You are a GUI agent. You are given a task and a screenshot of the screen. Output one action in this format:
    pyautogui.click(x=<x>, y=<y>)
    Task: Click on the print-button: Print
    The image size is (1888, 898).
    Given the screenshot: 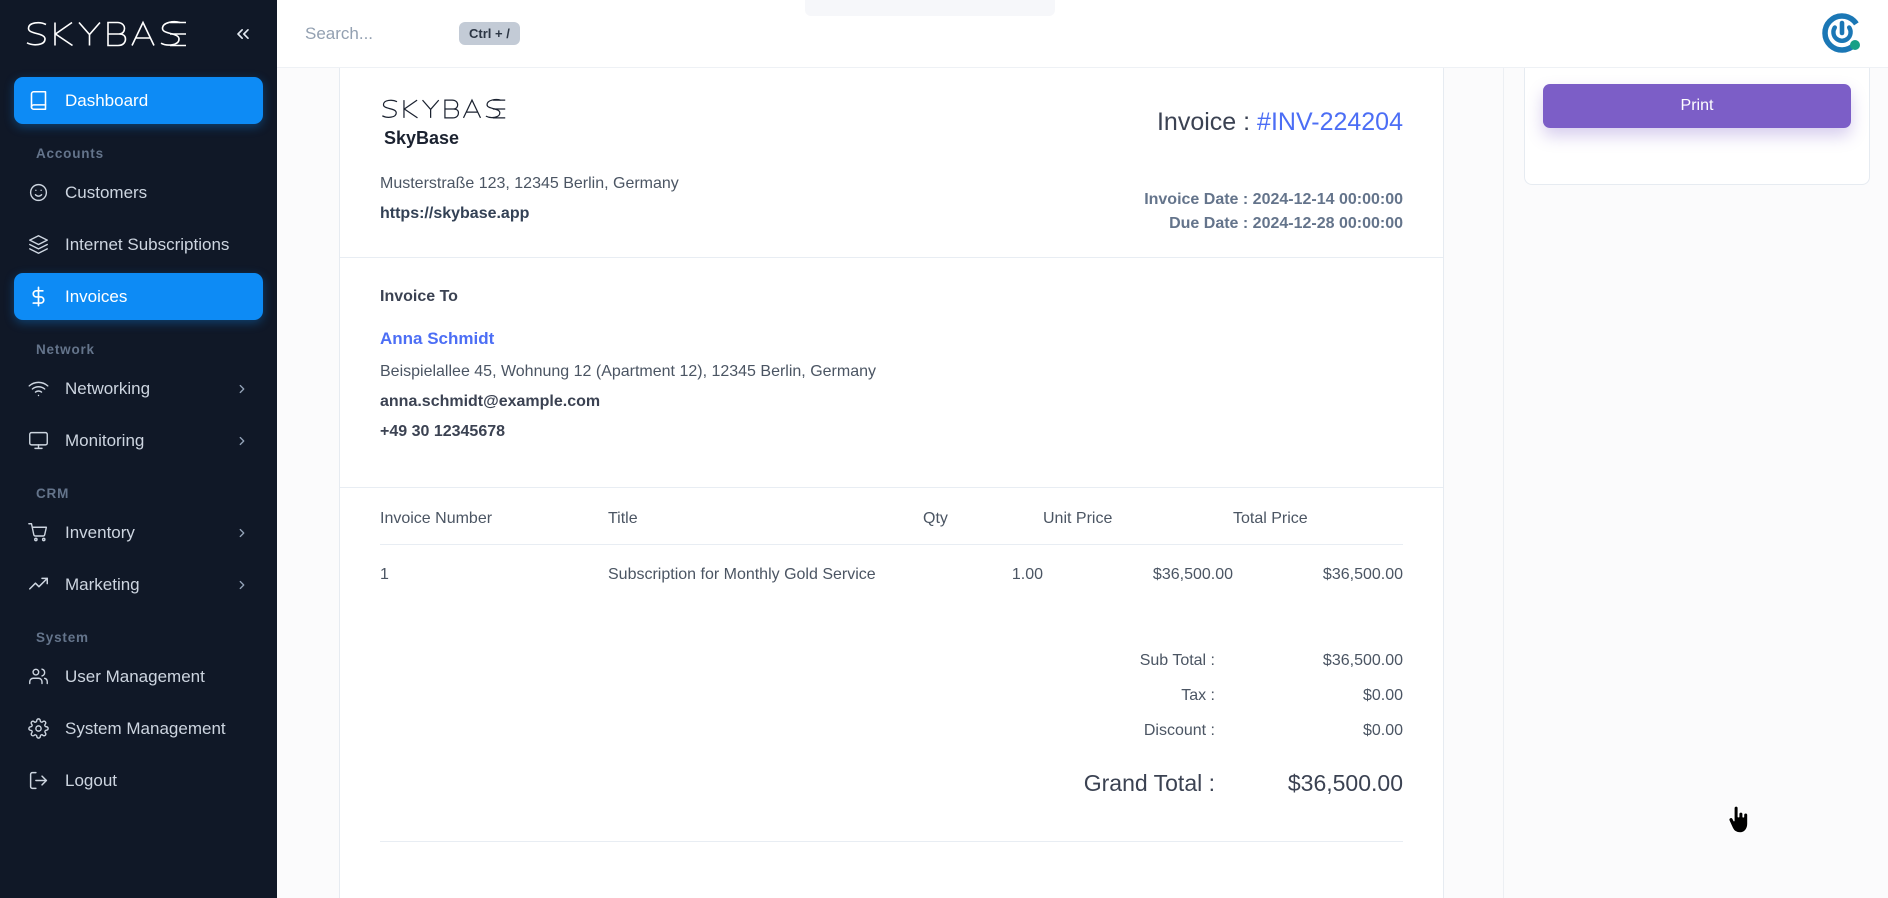 What is the action you would take?
    pyautogui.click(x=1697, y=106)
    